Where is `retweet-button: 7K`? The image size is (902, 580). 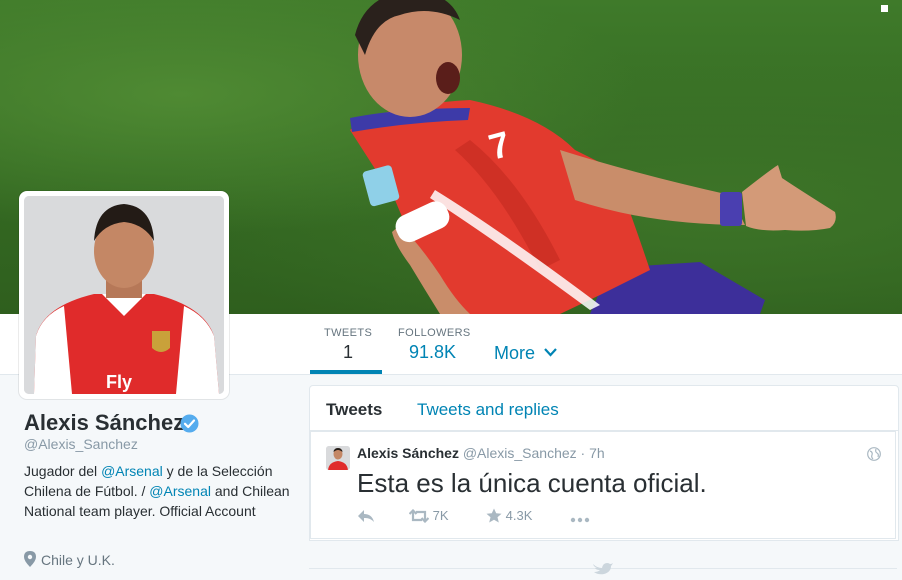
retweet-button: 7K is located at coordinates (428, 516).